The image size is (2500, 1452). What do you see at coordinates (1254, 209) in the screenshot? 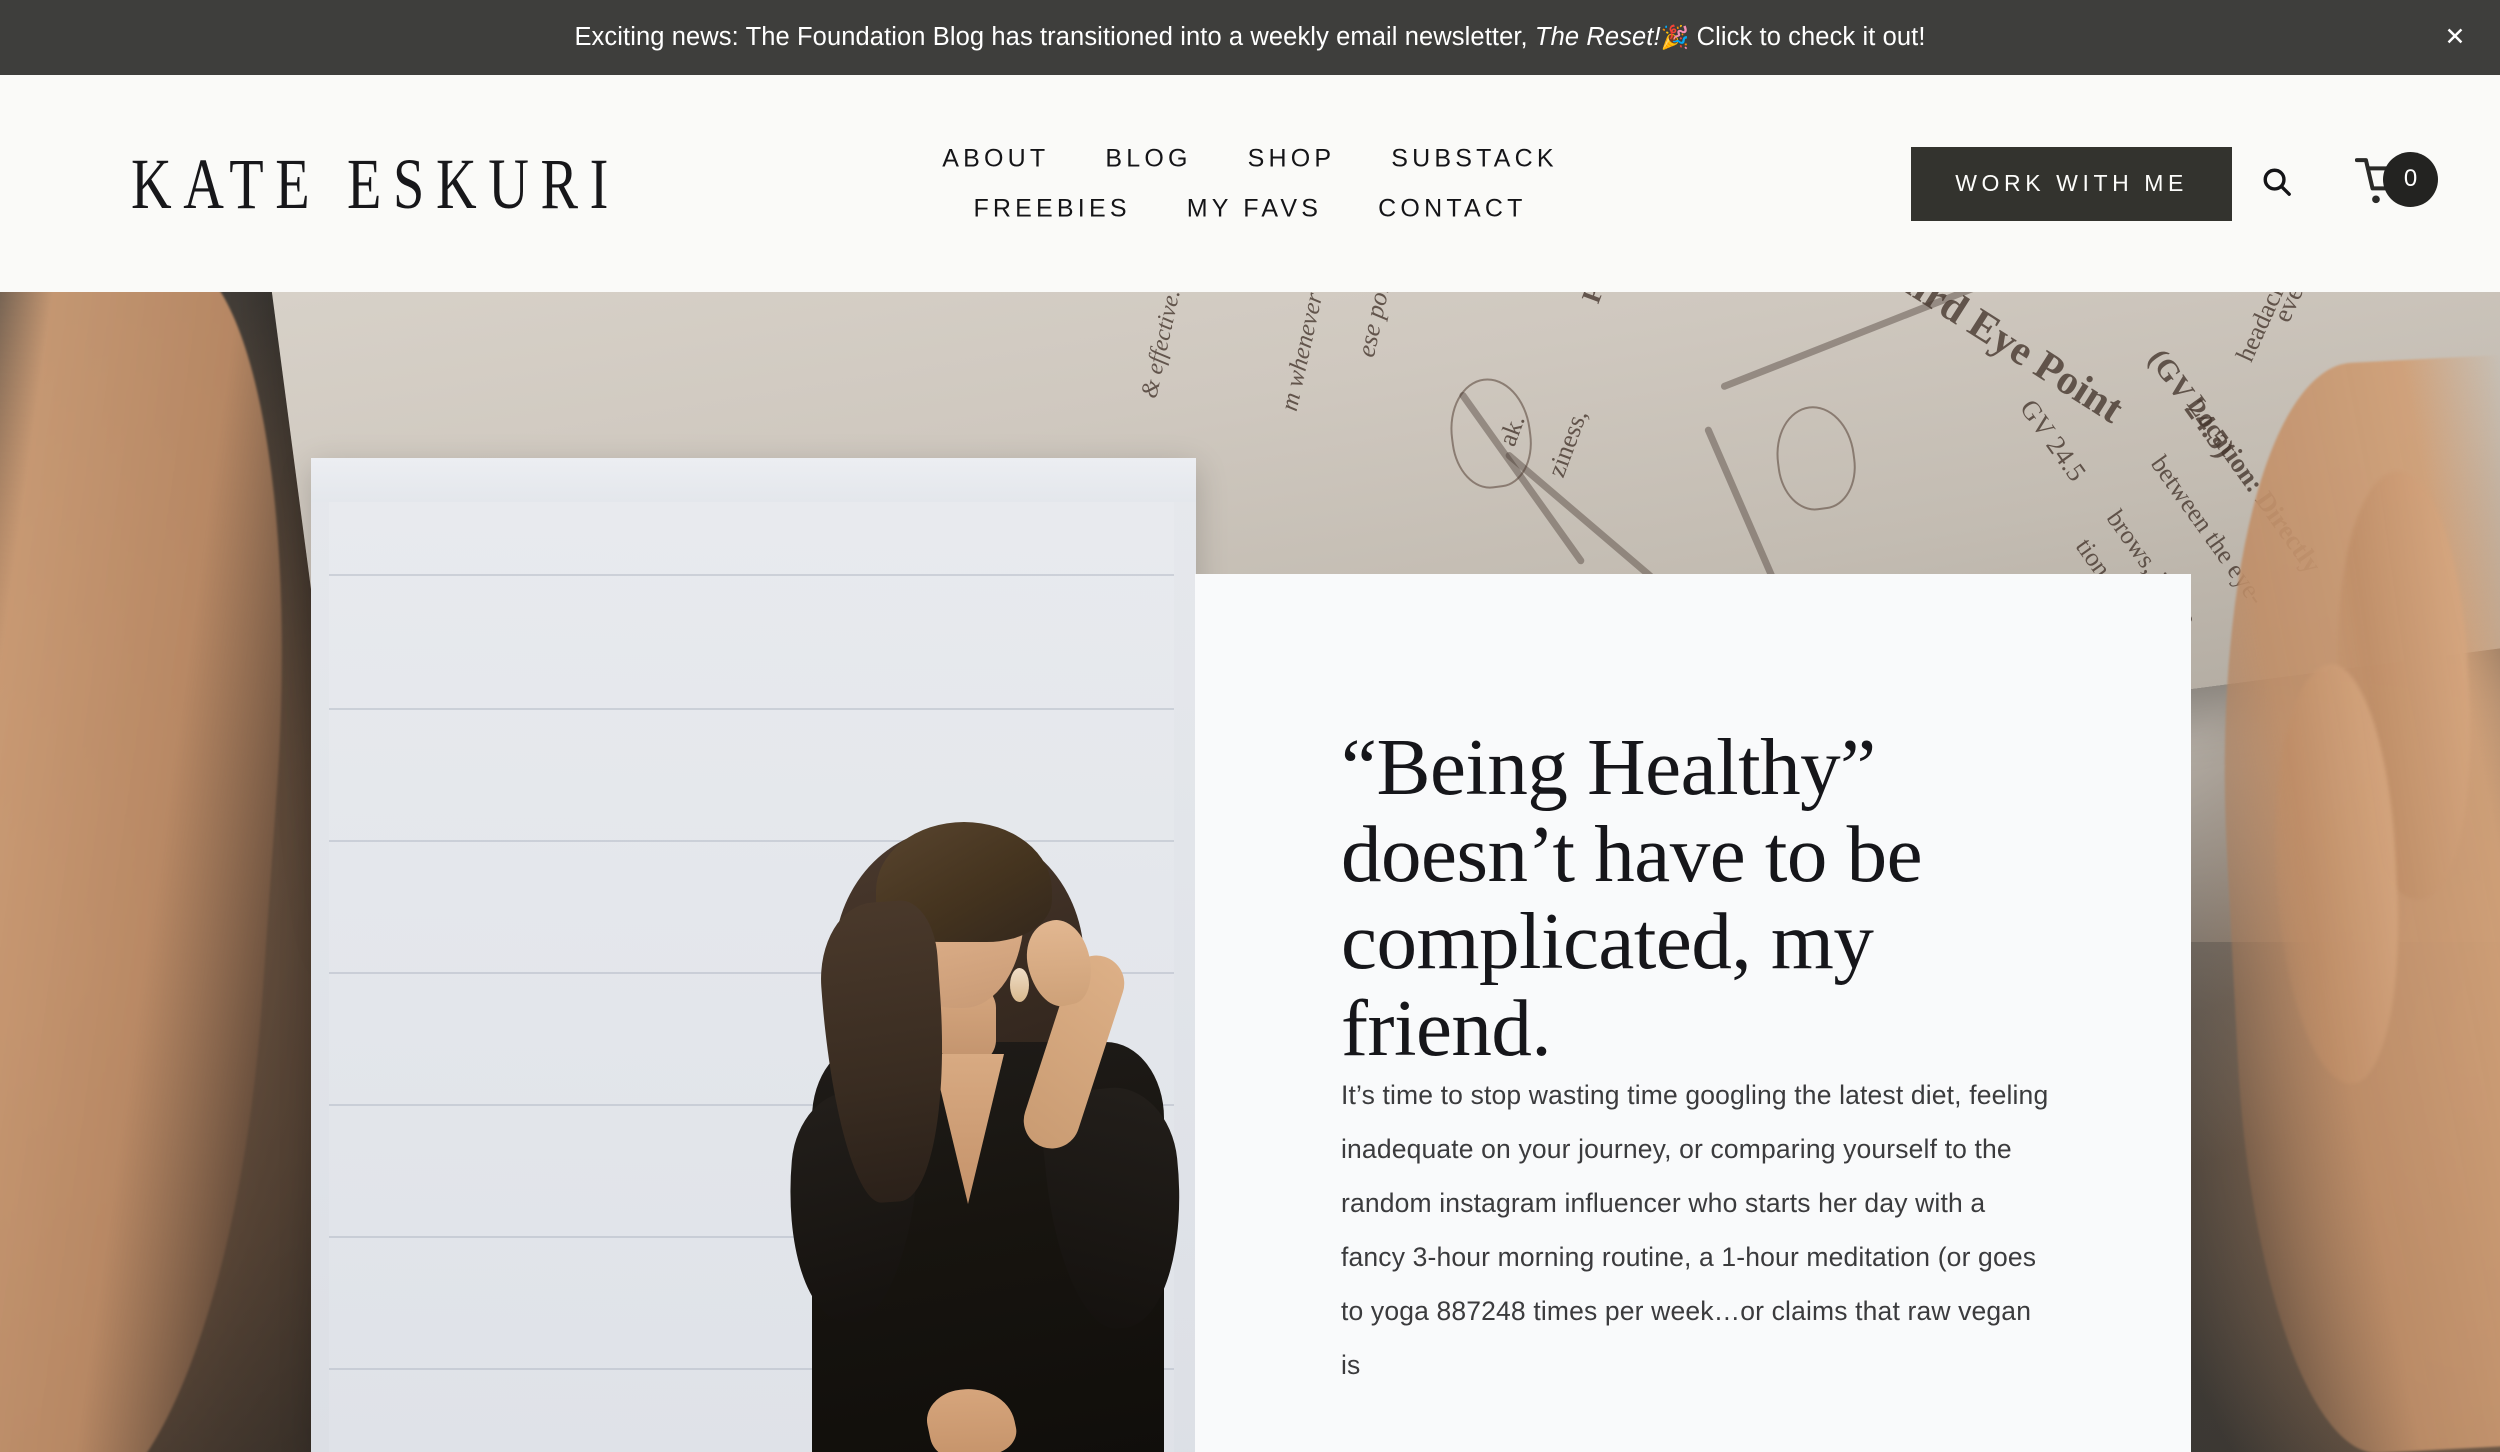
I see `nav-item-my-favs: MY FAVS` at bounding box center [1254, 209].